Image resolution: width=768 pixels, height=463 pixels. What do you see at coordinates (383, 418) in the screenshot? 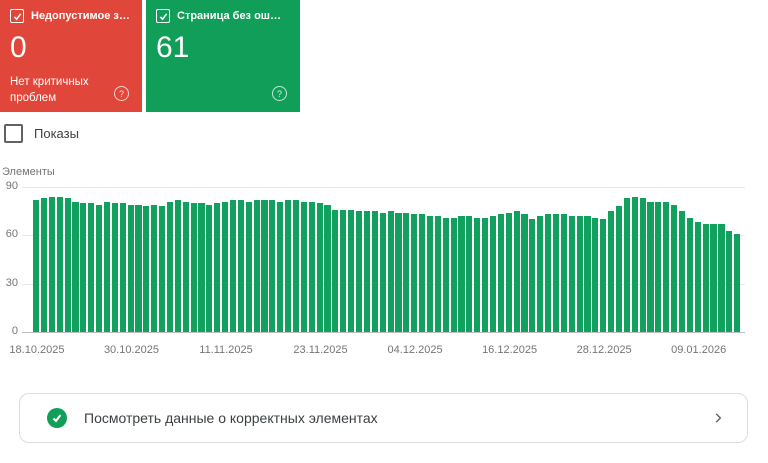
I see `view-valid-items-link: Посмотреть данные о корректных элементах` at bounding box center [383, 418].